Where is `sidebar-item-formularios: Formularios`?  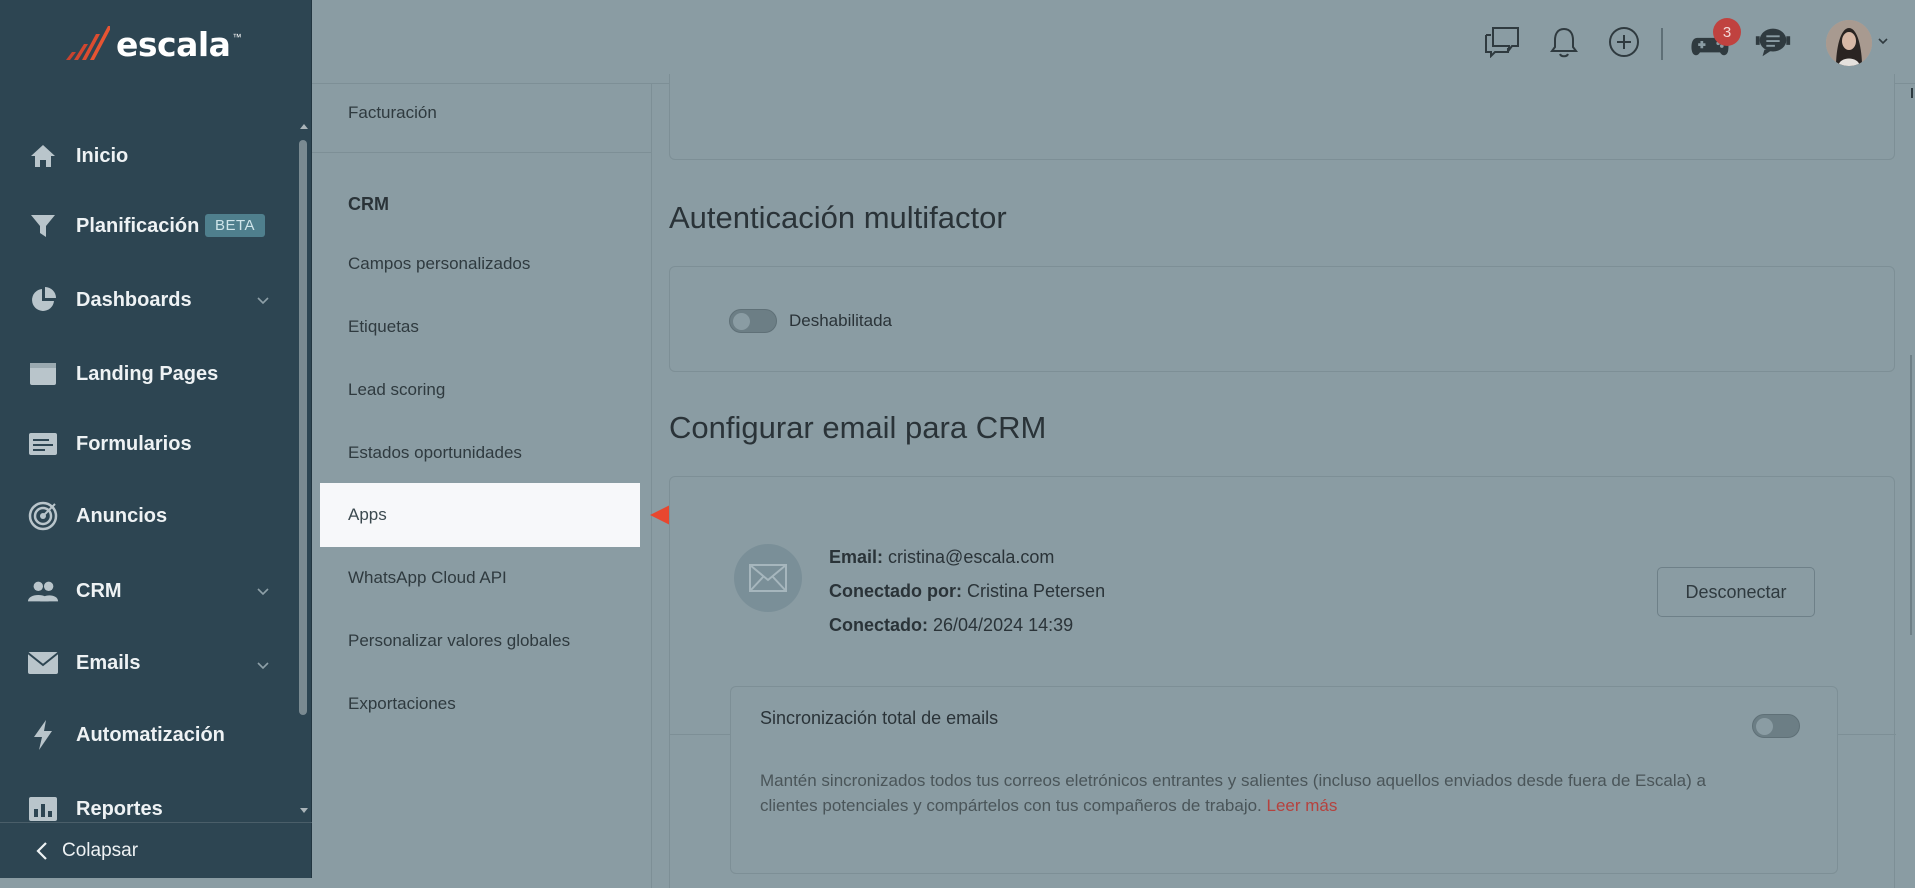 sidebar-item-formularios: Formularios is located at coordinates (150, 444).